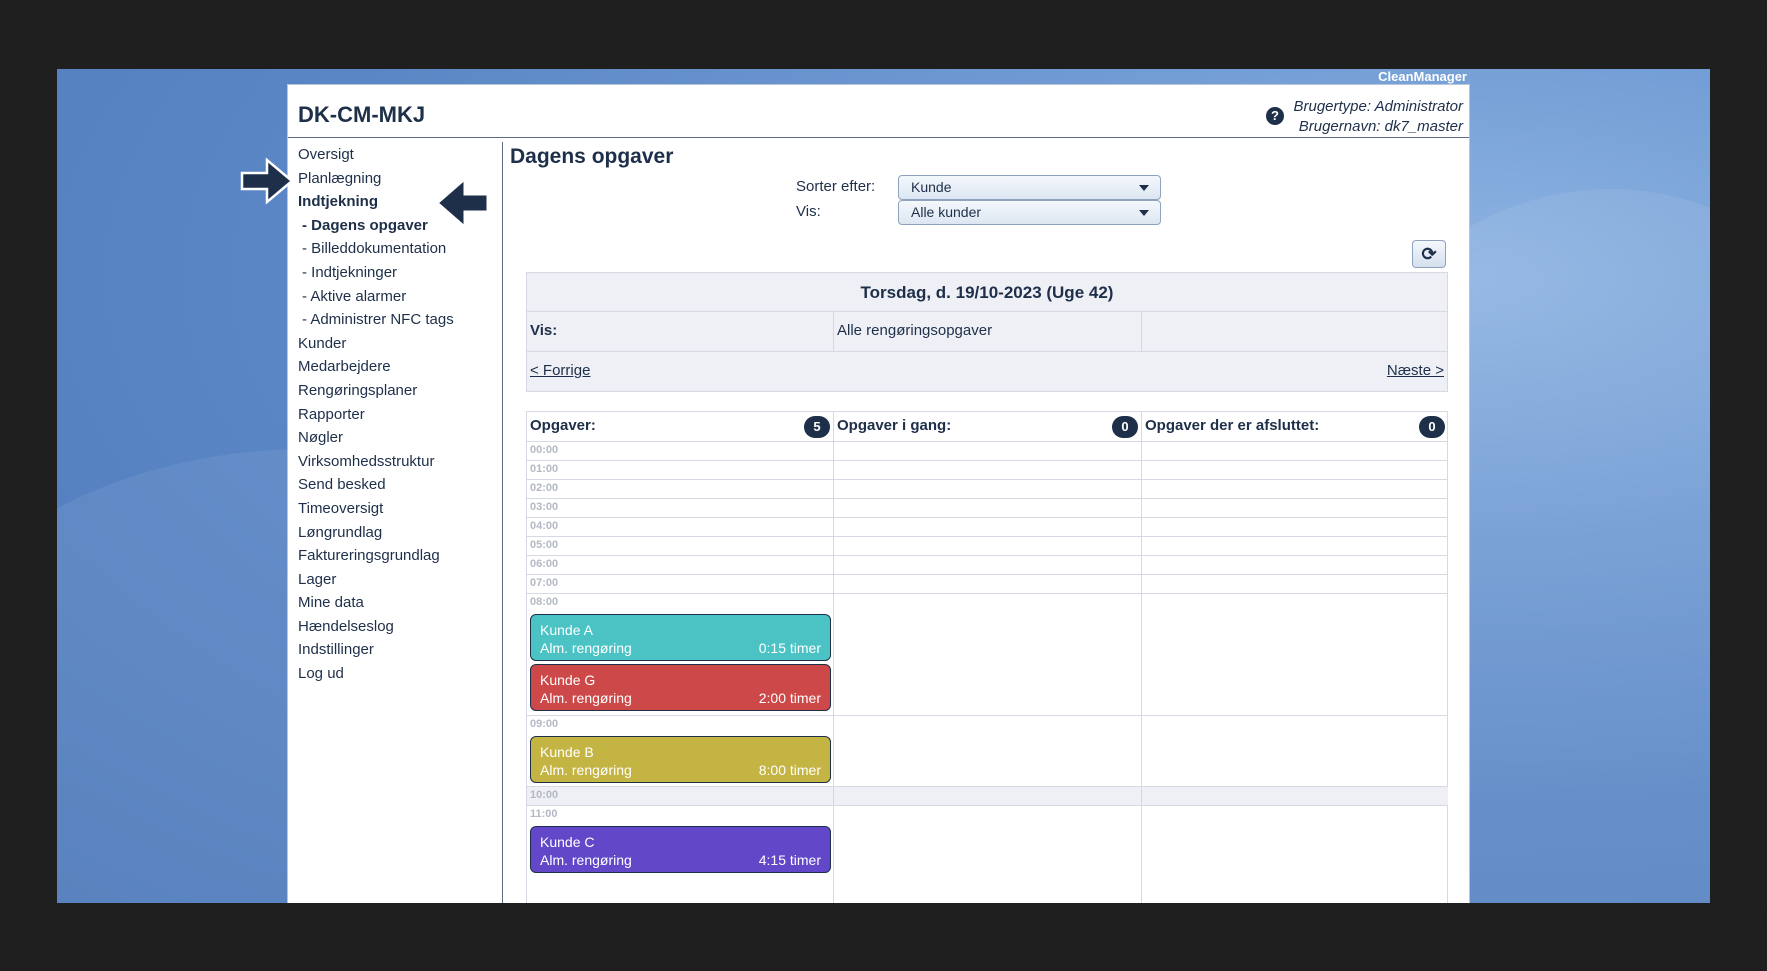 The width and height of the screenshot is (1767, 971). I want to click on time-slot: 06:00, so click(680, 565).